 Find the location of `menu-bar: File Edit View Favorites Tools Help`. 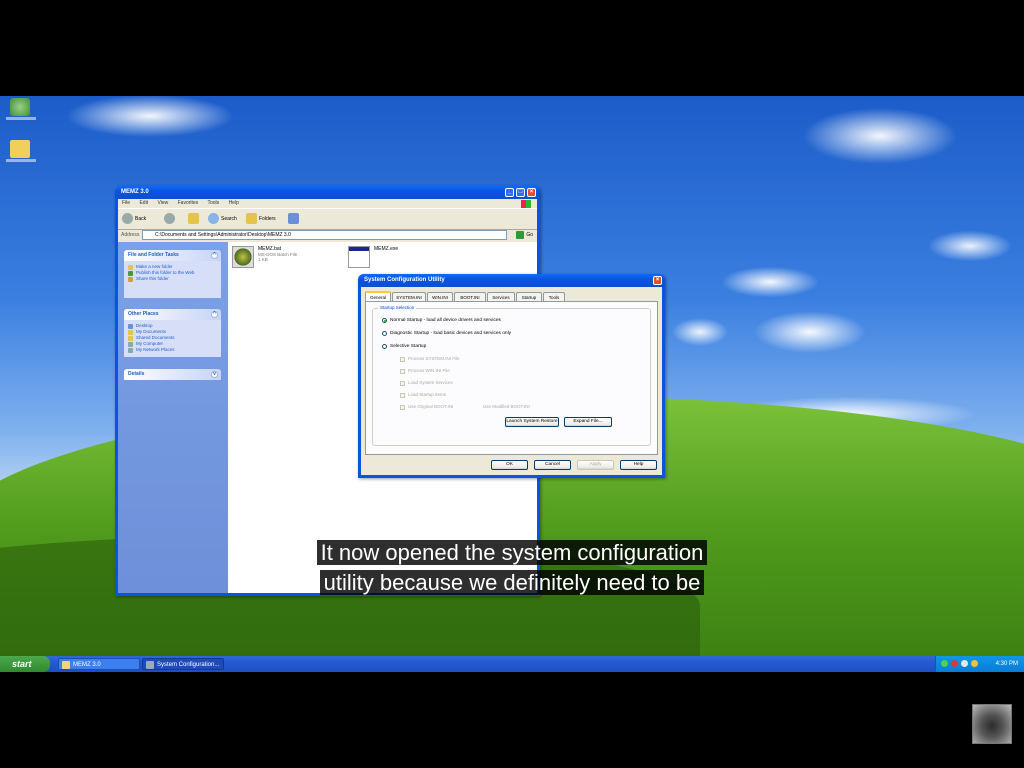

menu-bar: File Edit View Favorites Tools Help is located at coordinates (327, 203).